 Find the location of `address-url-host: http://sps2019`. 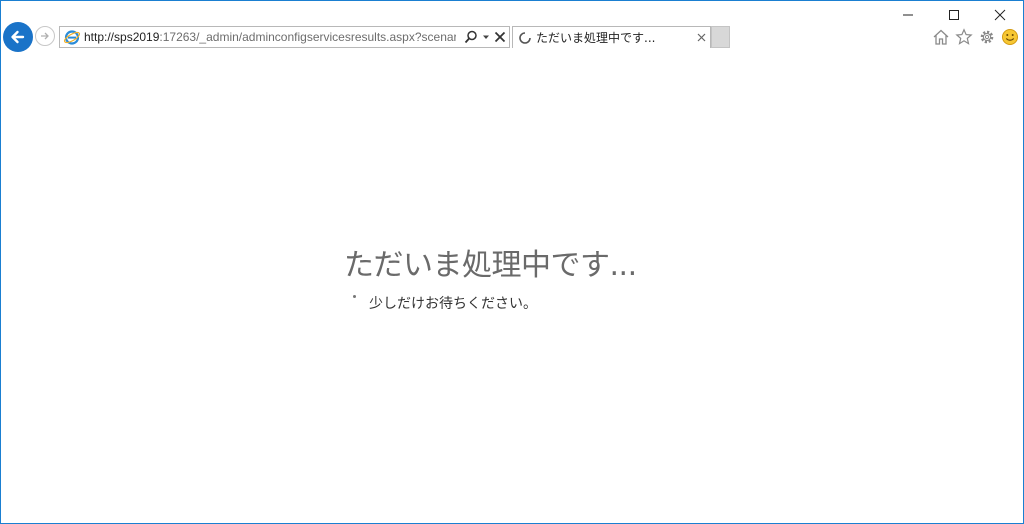

address-url-host: http://sps2019 is located at coordinates (122, 37).